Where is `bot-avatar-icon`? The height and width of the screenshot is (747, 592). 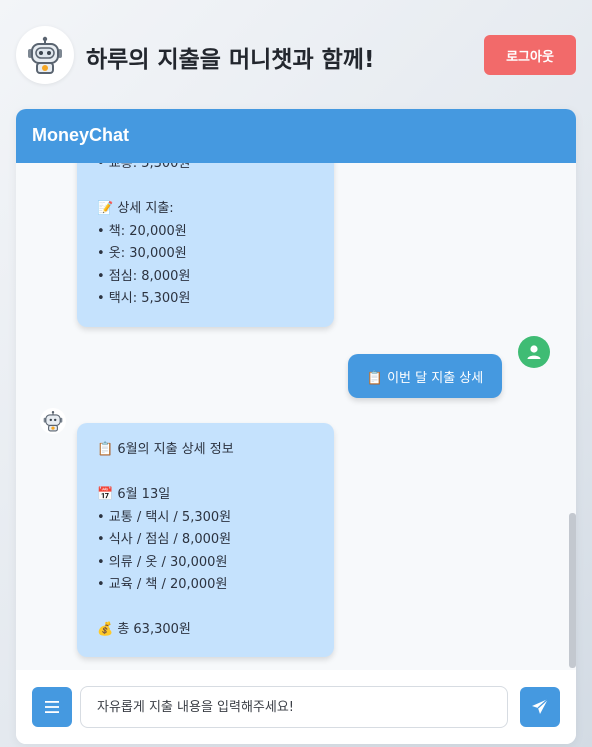 bot-avatar-icon is located at coordinates (53, 421).